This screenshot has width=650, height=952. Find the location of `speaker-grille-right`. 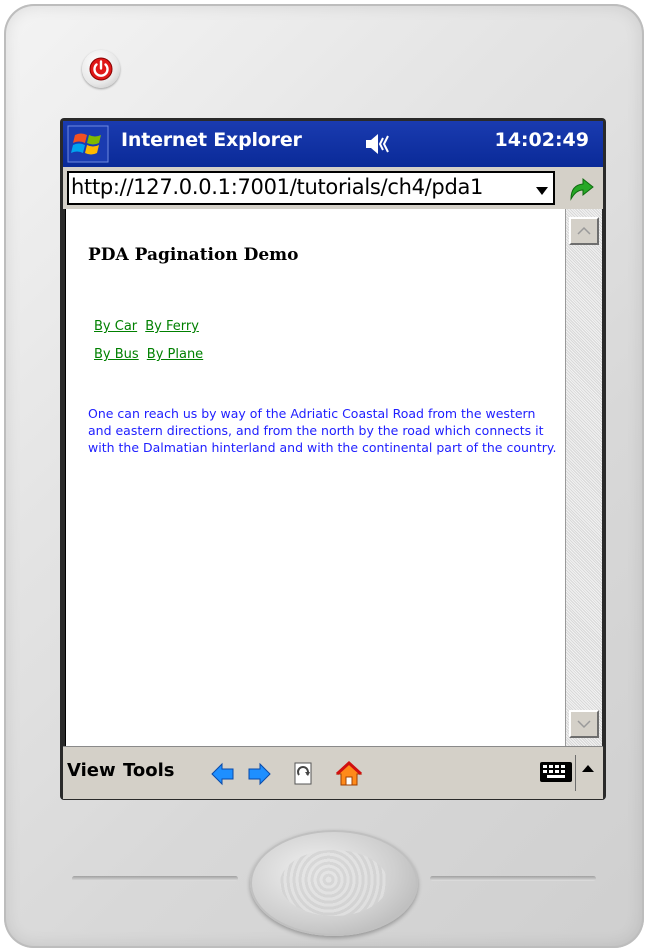

speaker-grille-right is located at coordinates (513, 878).